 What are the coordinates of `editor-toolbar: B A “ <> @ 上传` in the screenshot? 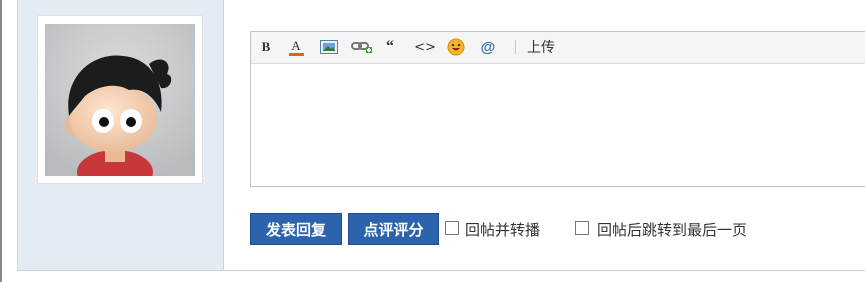 It's located at (558, 48).